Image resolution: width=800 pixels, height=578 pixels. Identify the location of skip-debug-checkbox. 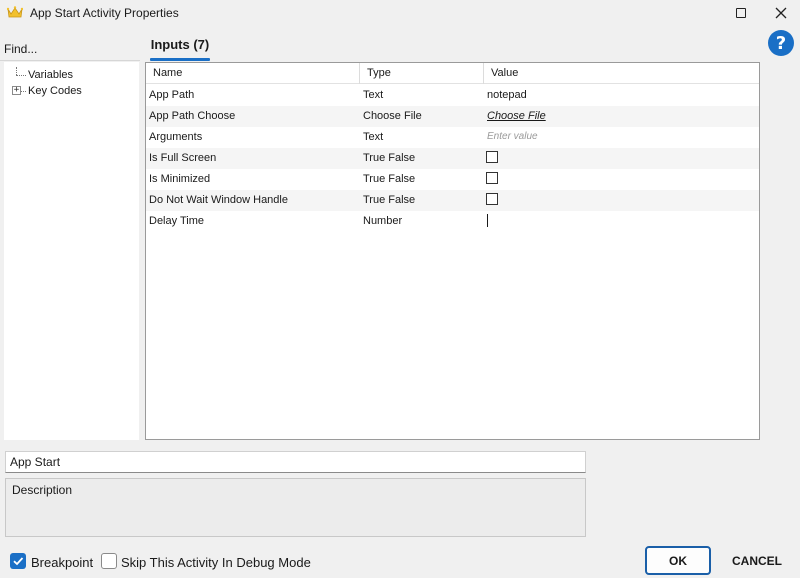
(109, 561).